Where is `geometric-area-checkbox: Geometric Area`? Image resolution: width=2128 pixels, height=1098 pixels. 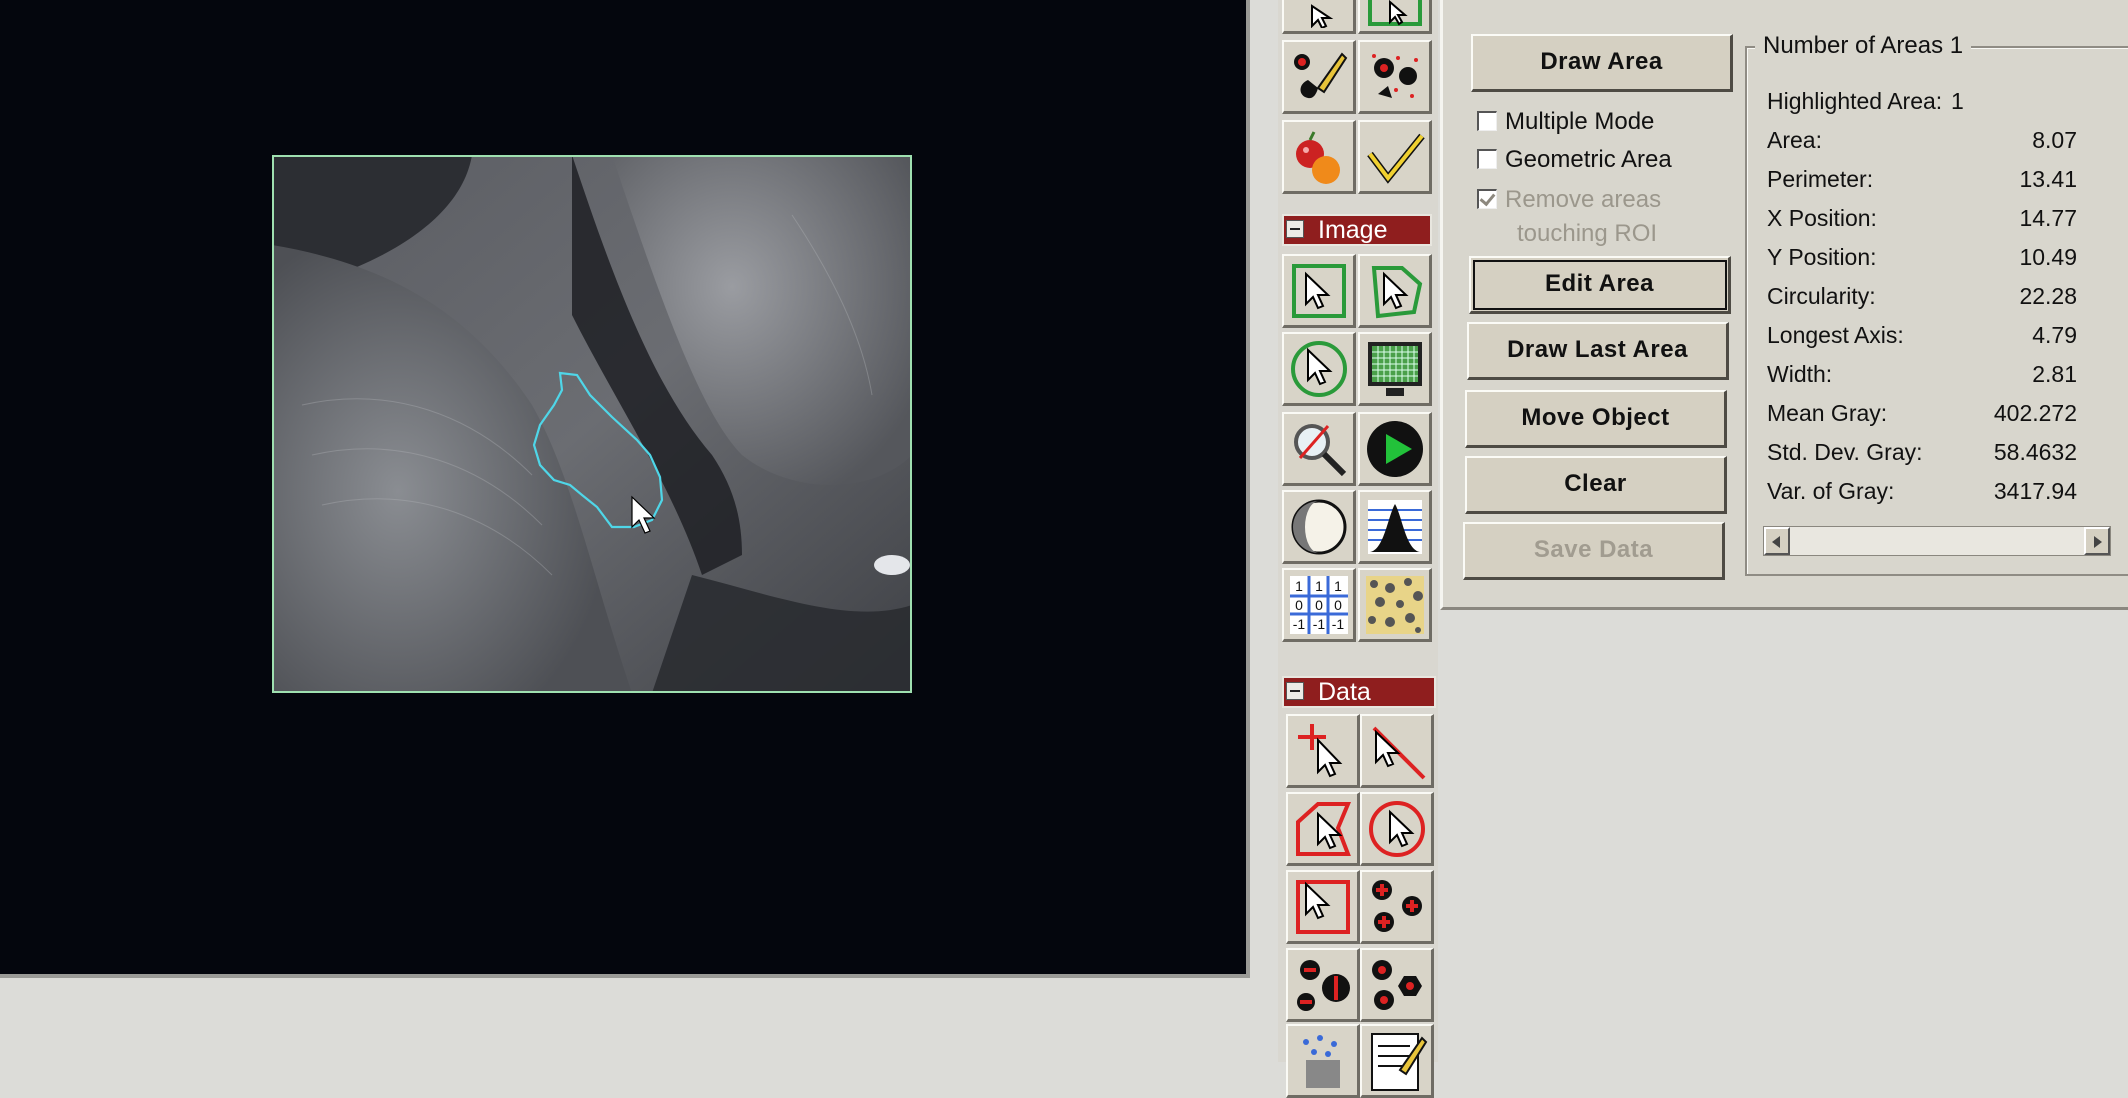
geometric-area-checkbox: Geometric Area is located at coordinates (1574, 160).